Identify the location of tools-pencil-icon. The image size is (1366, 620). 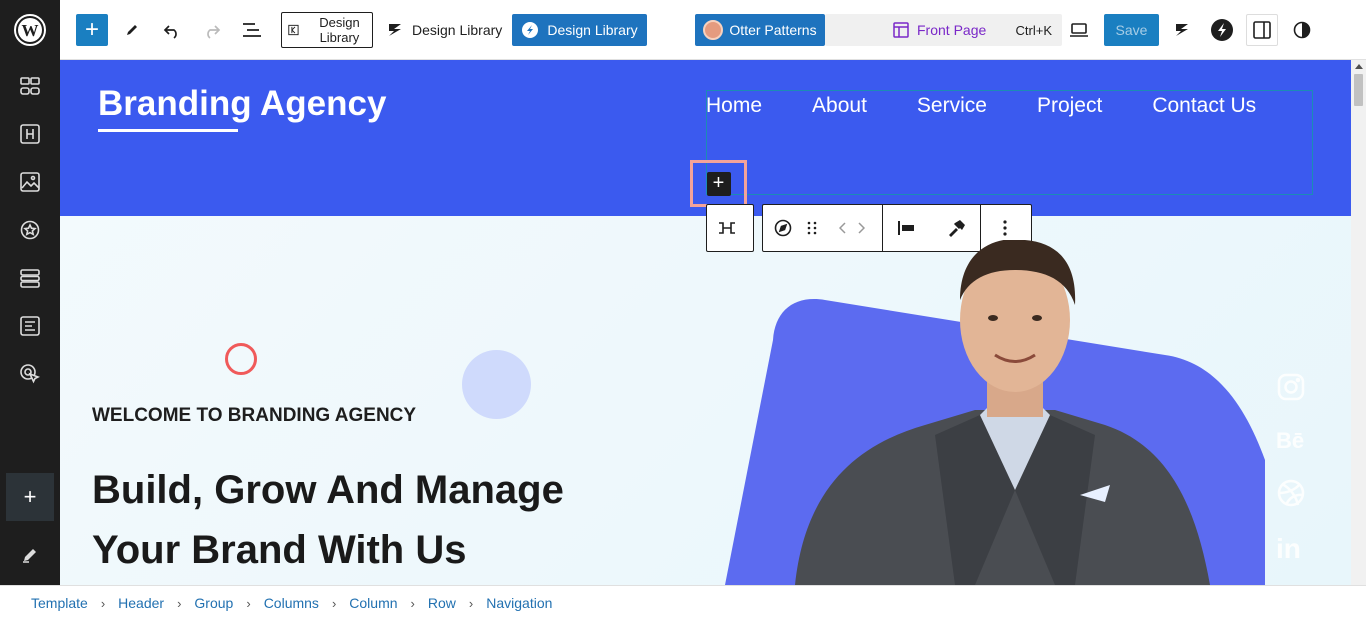
(132, 30).